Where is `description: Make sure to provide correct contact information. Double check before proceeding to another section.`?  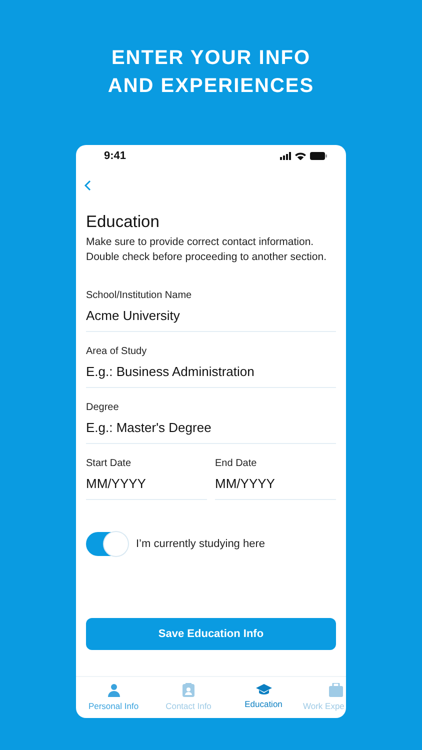 description: Make sure to provide correct contact information. Double check before proceeding to another section. is located at coordinates (207, 250).